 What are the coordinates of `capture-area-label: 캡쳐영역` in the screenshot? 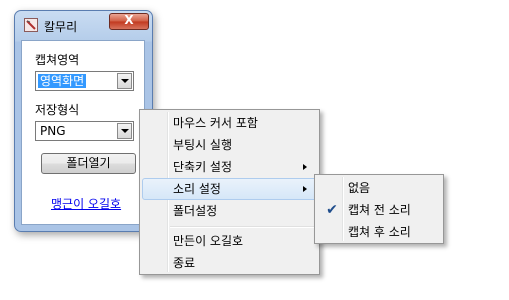 It's located at (57, 60).